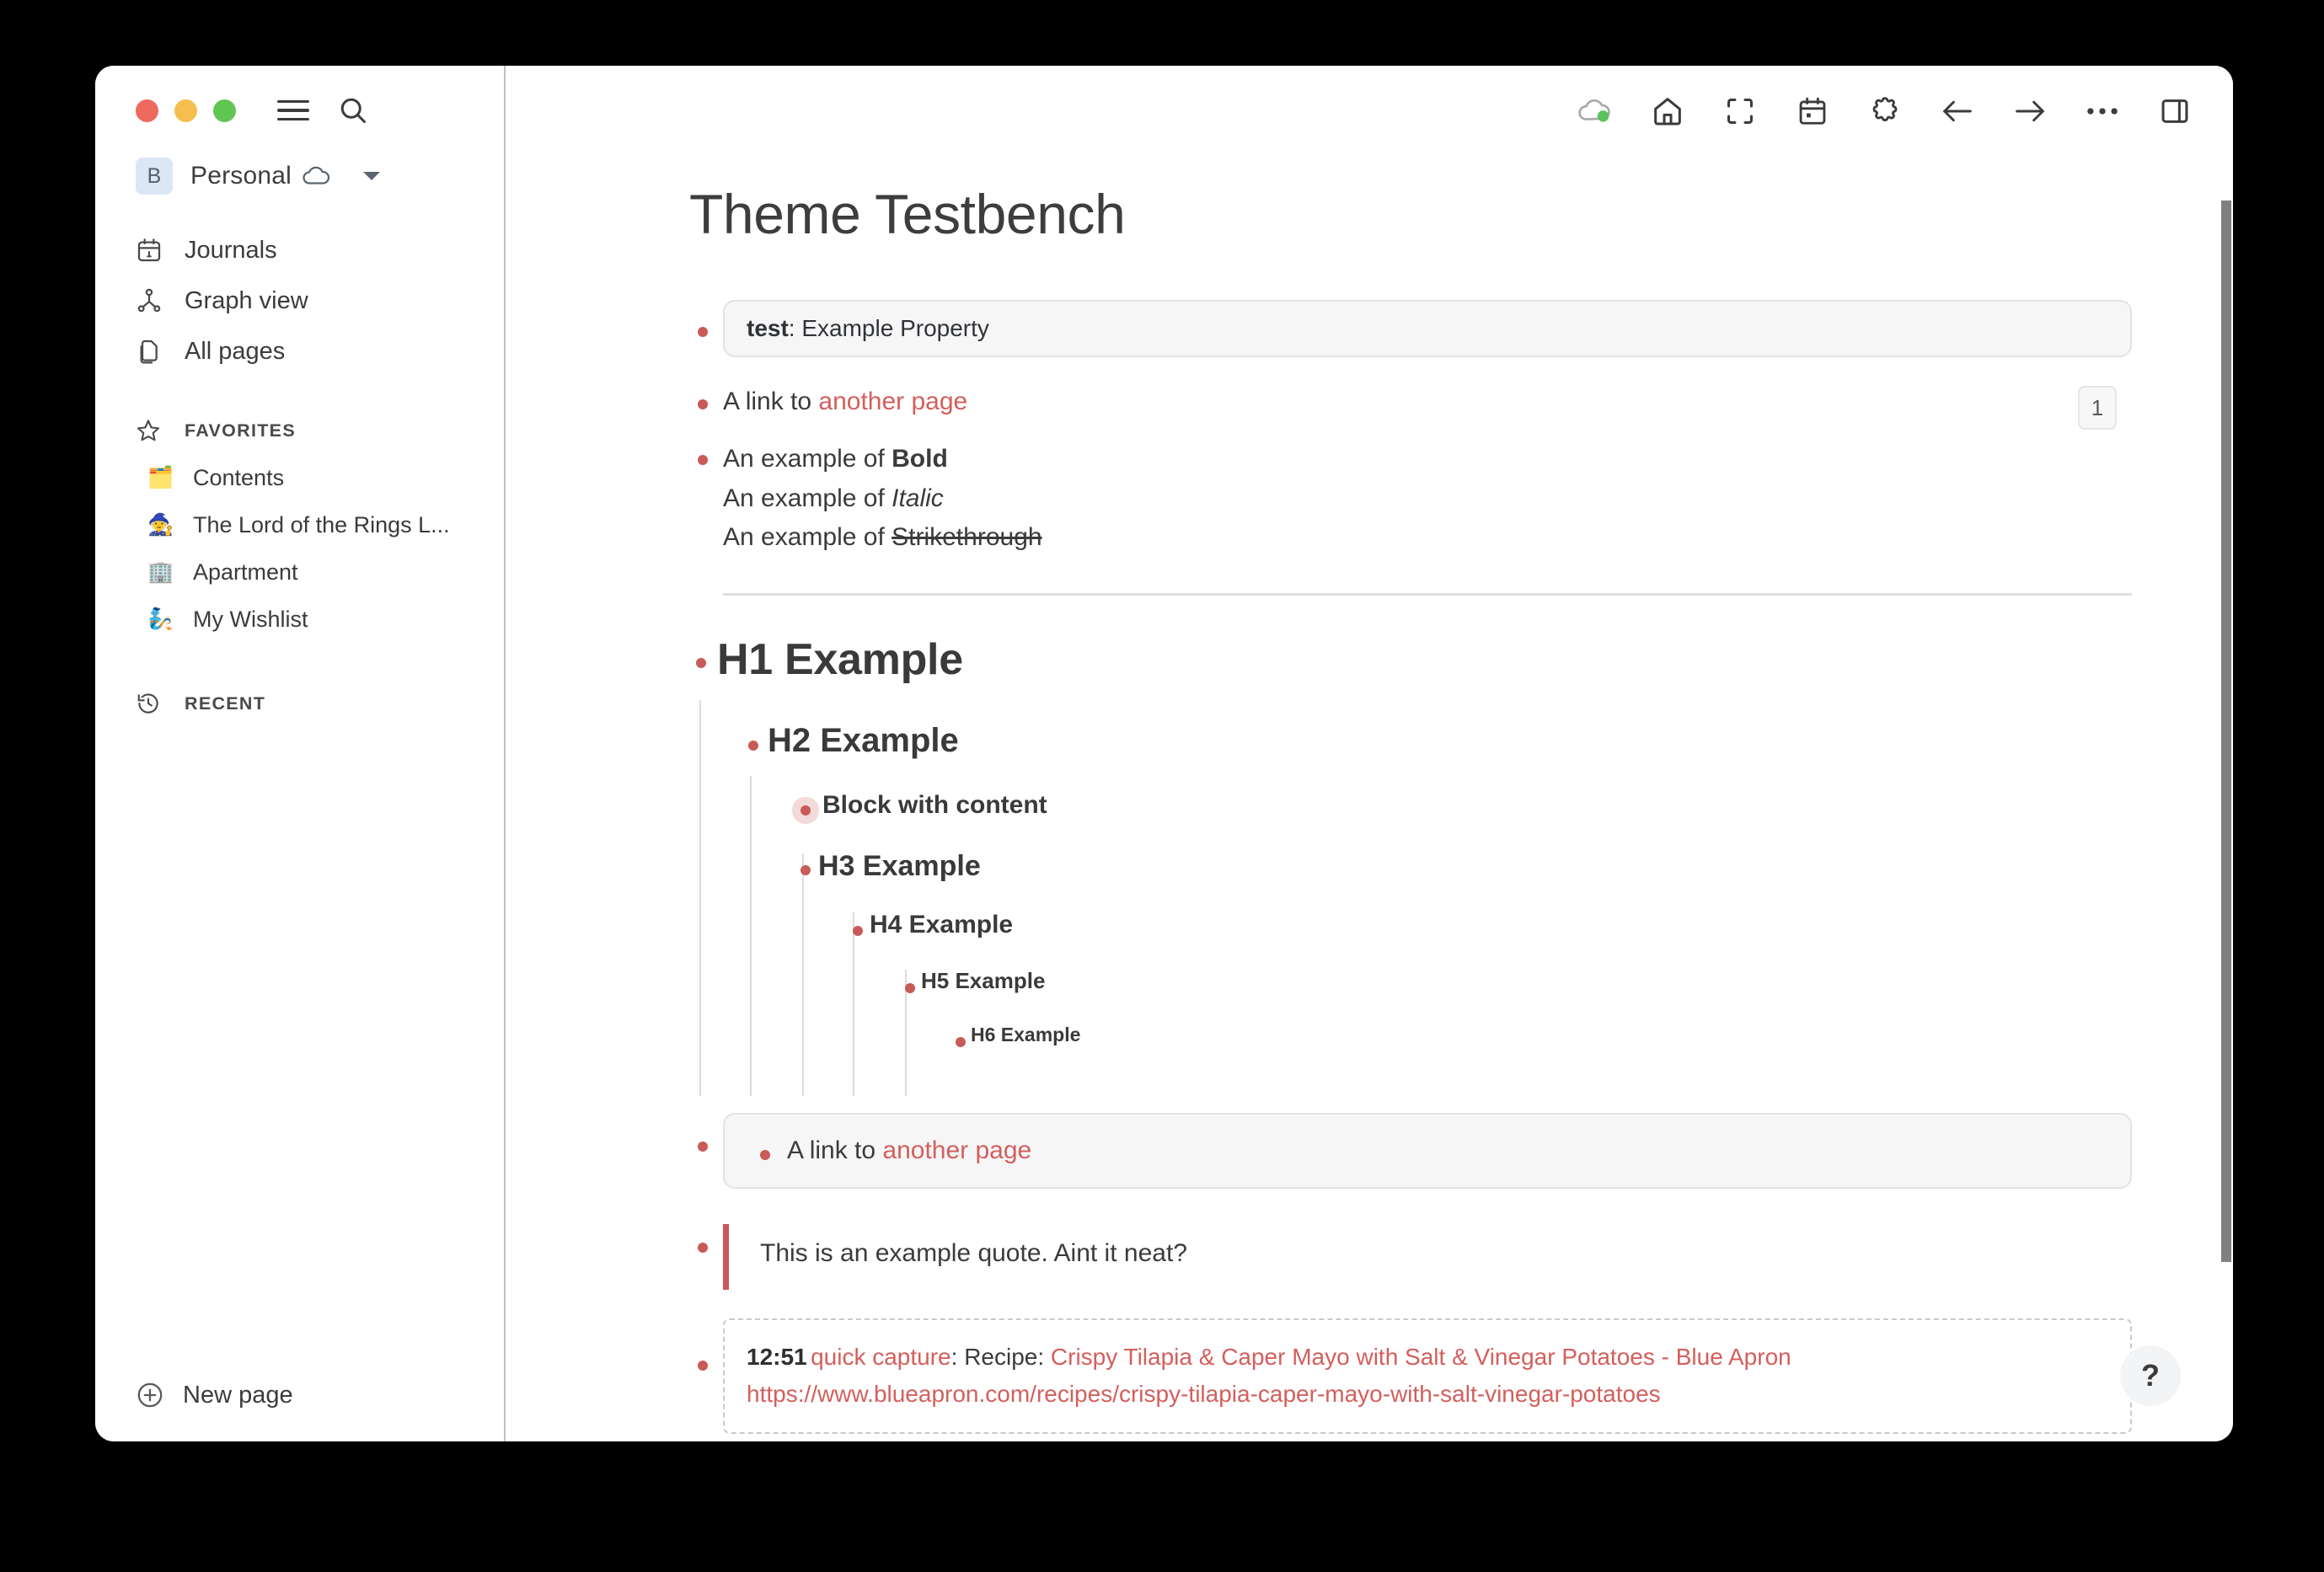  Describe the element at coordinates (984, 980) in the screenshot. I see `heading-h5: H5 Example` at that location.